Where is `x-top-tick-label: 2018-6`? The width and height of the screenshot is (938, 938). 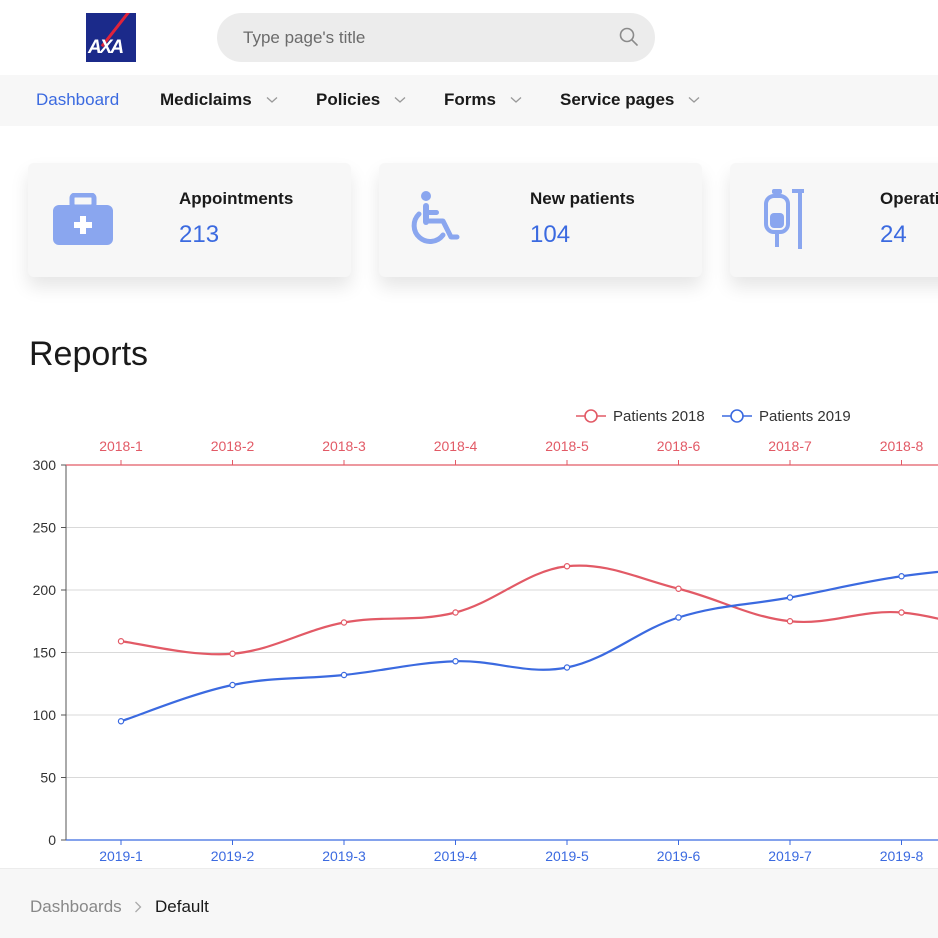 x-top-tick-label: 2018-6 is located at coordinates (679, 446).